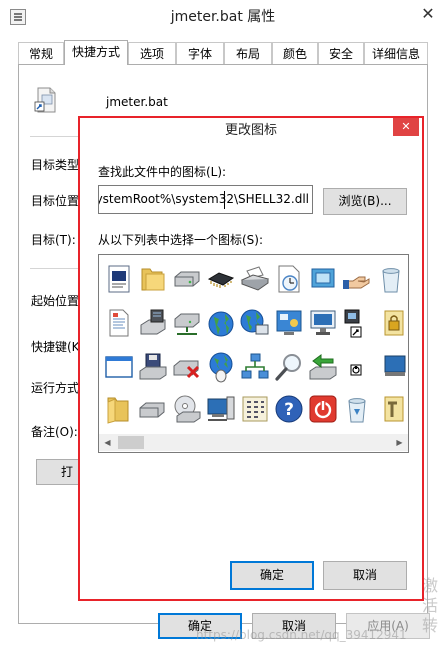 Image resolution: width=446 pixels, height=658 pixels. What do you see at coordinates (224, 200) in the screenshot?
I see `text-caret` at bounding box center [224, 200].